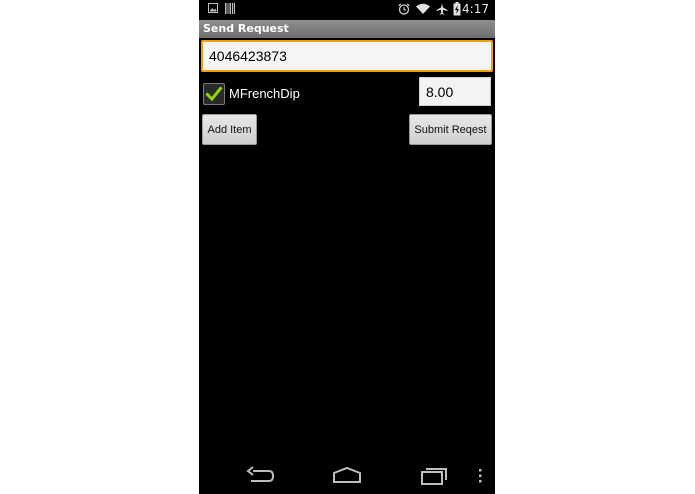 Image resolution: width=695 pixels, height=494 pixels. I want to click on title-bar: Send Request, so click(347, 29).